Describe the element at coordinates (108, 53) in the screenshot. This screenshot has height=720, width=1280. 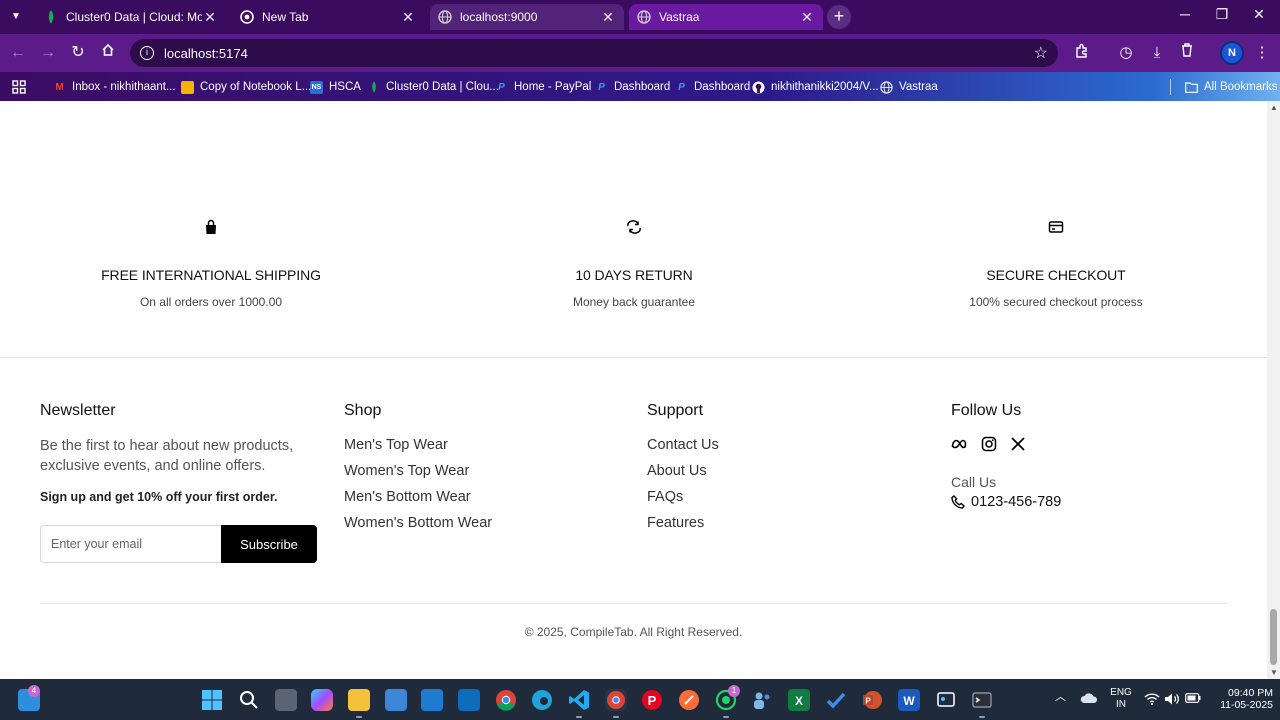
I see `home-icon` at that location.